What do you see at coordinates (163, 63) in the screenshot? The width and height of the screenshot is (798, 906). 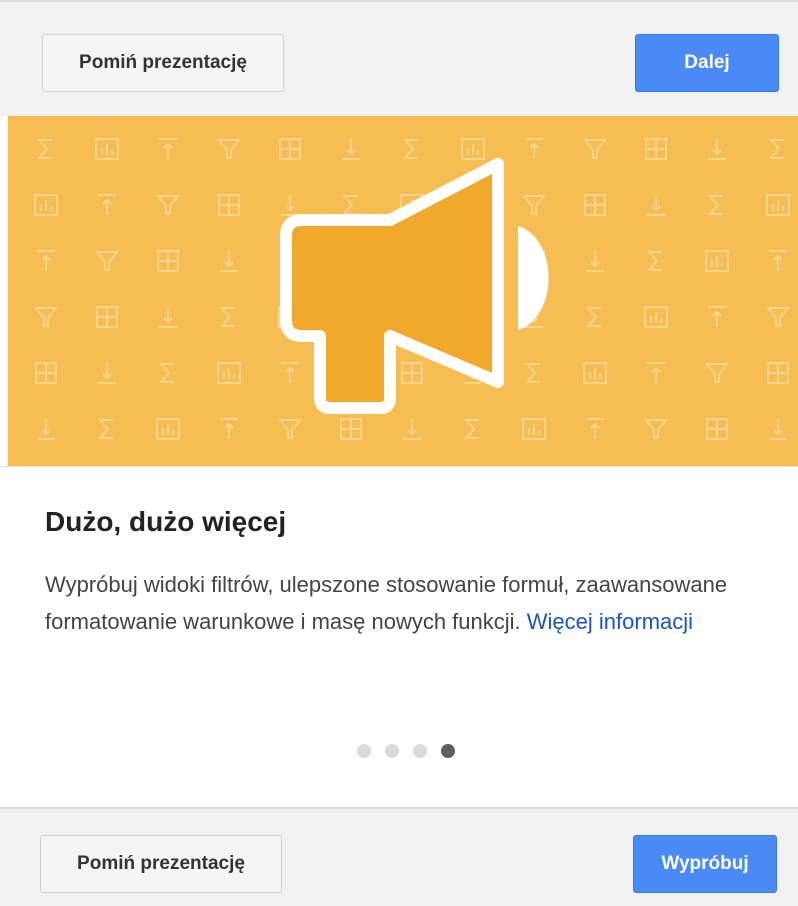 I see `skip-tour-button: Pomiń prezentację` at bounding box center [163, 63].